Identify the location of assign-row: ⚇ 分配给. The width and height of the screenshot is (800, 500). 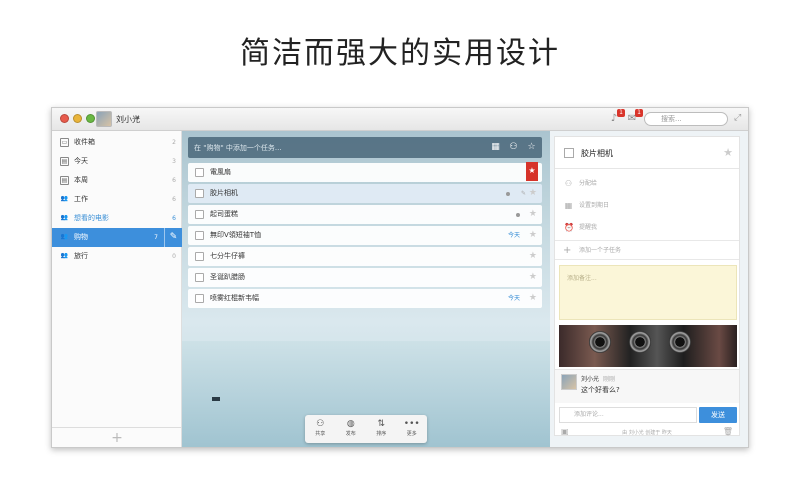
(647, 184).